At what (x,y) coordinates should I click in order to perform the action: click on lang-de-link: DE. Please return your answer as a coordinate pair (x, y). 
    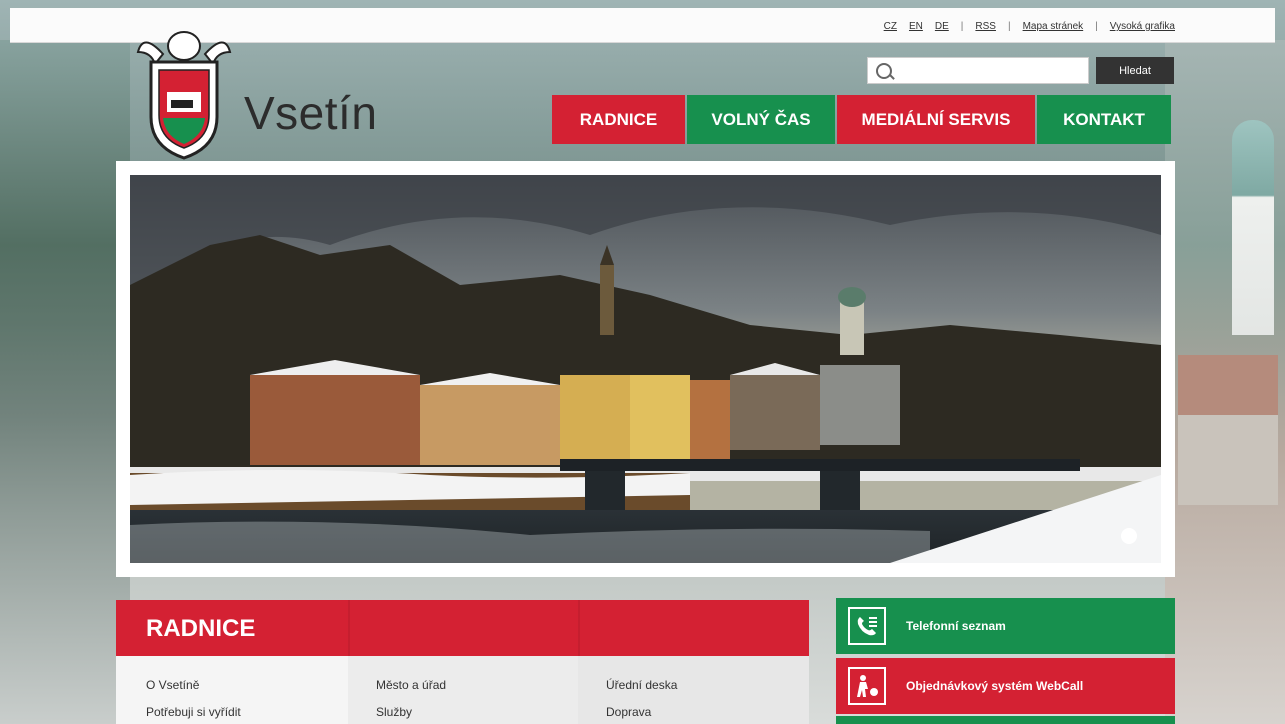
    Looking at the image, I should click on (942, 26).